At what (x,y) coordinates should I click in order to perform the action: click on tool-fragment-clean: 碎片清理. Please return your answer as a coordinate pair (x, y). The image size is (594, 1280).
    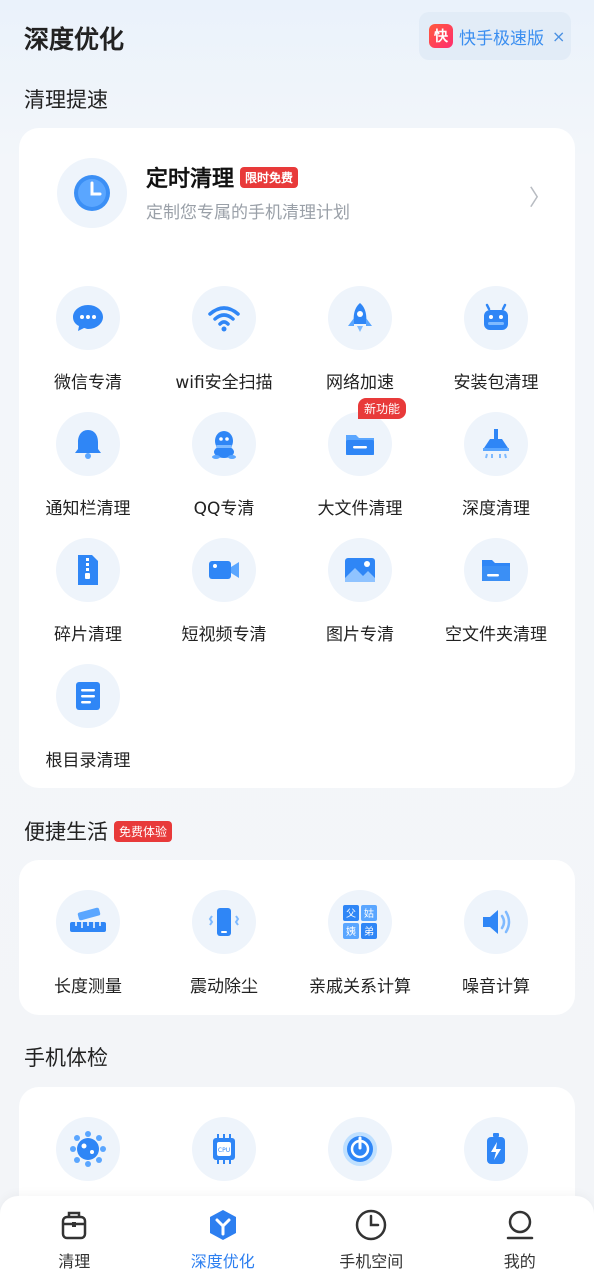
    Looking at the image, I should click on (88, 590).